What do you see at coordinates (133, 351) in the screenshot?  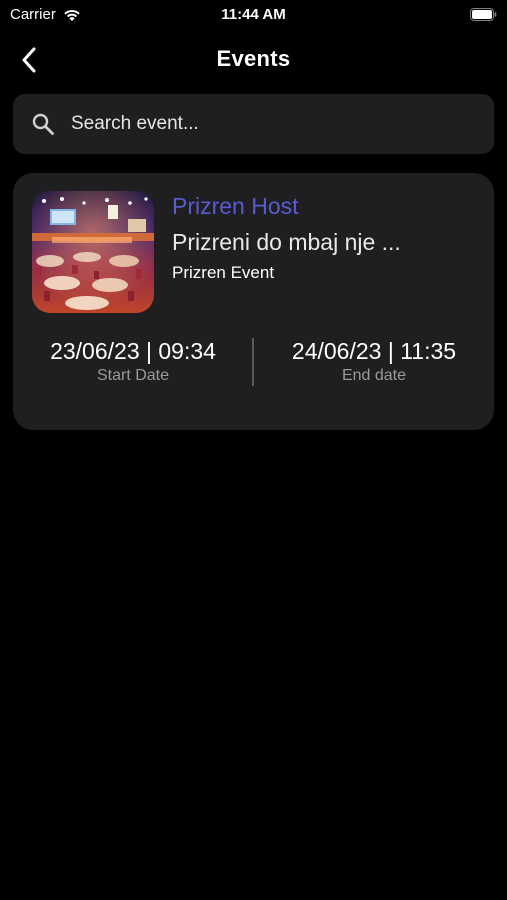 I see `start-date-value: 23/06/23 | 09:34` at bounding box center [133, 351].